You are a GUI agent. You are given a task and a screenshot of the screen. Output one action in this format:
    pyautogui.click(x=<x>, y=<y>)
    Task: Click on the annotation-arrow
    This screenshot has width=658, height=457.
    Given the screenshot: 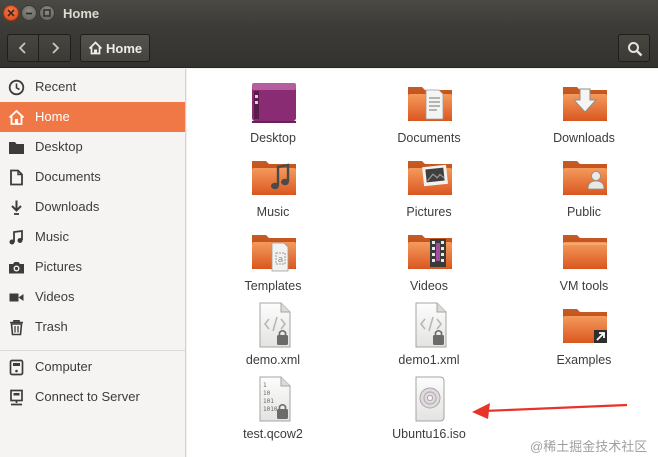 What is the action you would take?
    pyautogui.click(x=550, y=411)
    